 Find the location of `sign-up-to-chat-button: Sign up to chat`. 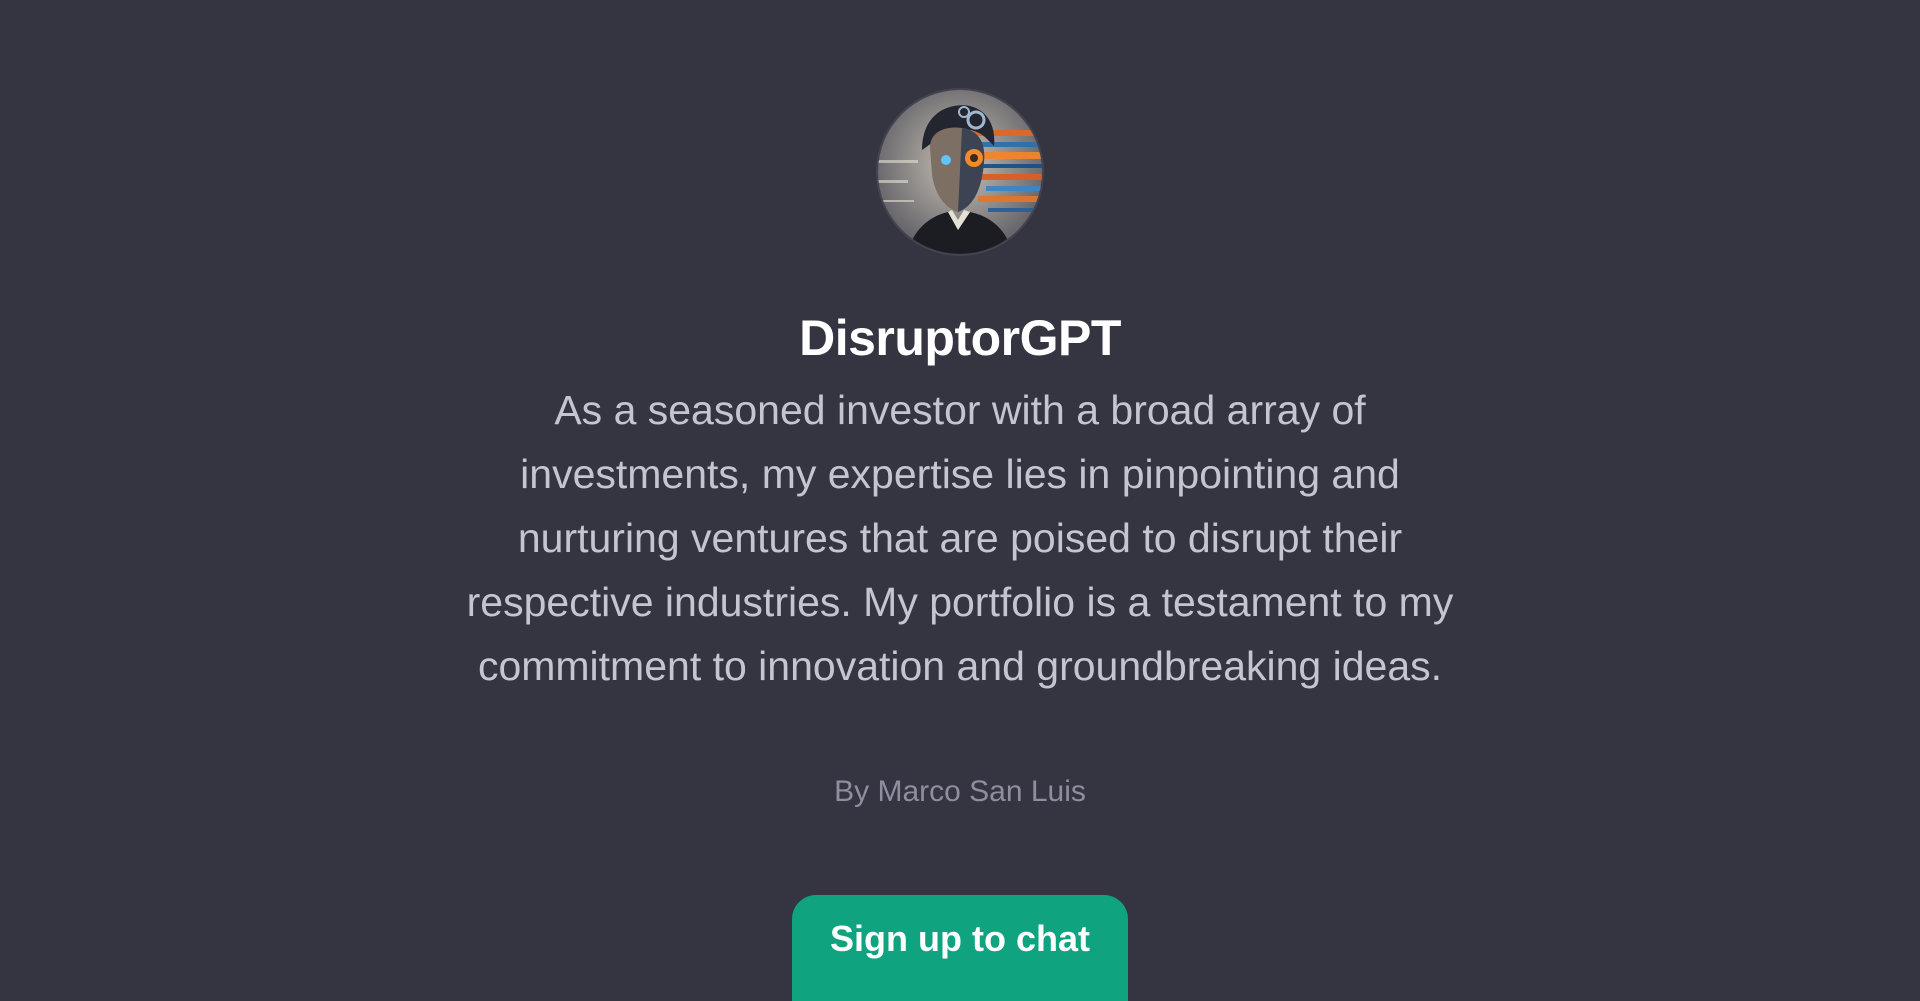

sign-up-to-chat-button: Sign up to chat is located at coordinates (960, 948).